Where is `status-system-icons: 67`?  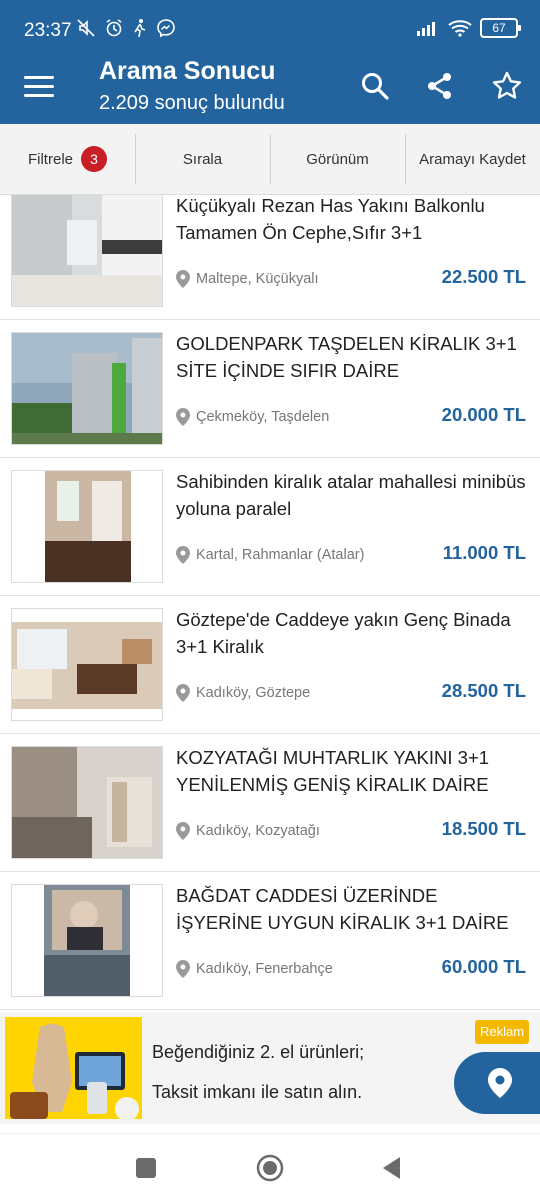
status-system-icons: 67 is located at coordinates (468, 28).